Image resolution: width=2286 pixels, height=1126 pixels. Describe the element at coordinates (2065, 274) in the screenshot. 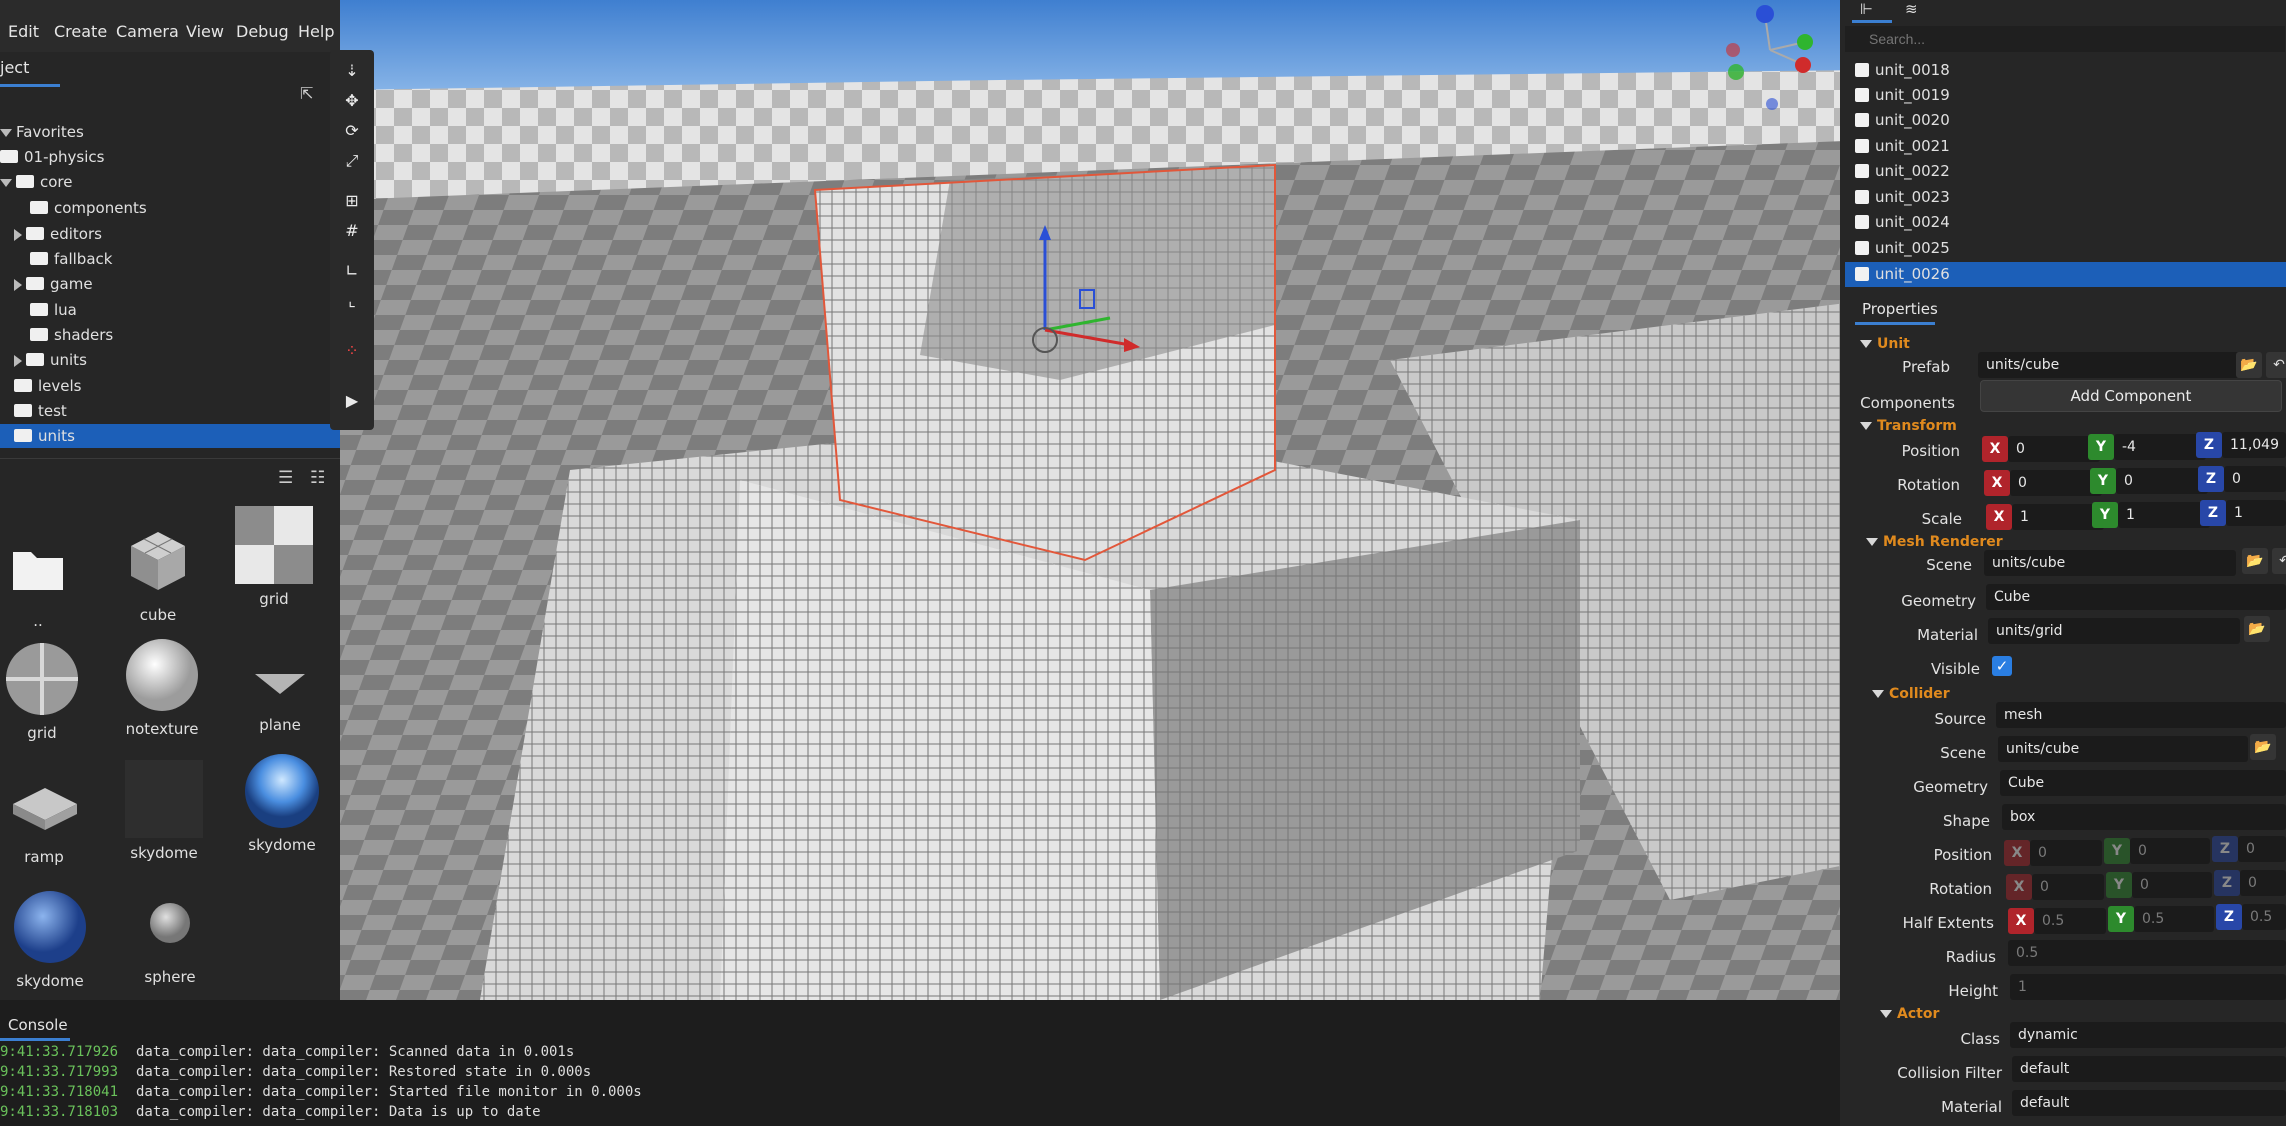

I see `list-item-selected: unit_0026` at that location.